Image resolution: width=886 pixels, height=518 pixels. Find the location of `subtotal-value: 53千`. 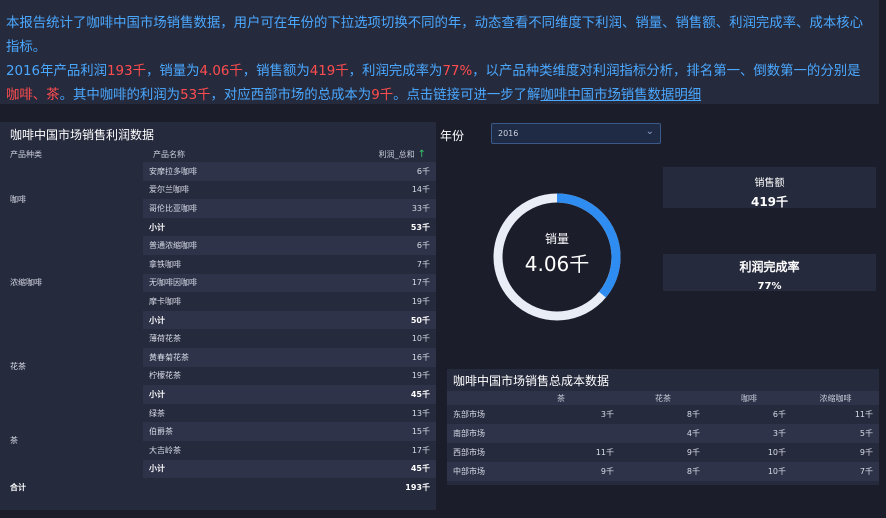

subtotal-value: 53千 is located at coordinates (389, 227).